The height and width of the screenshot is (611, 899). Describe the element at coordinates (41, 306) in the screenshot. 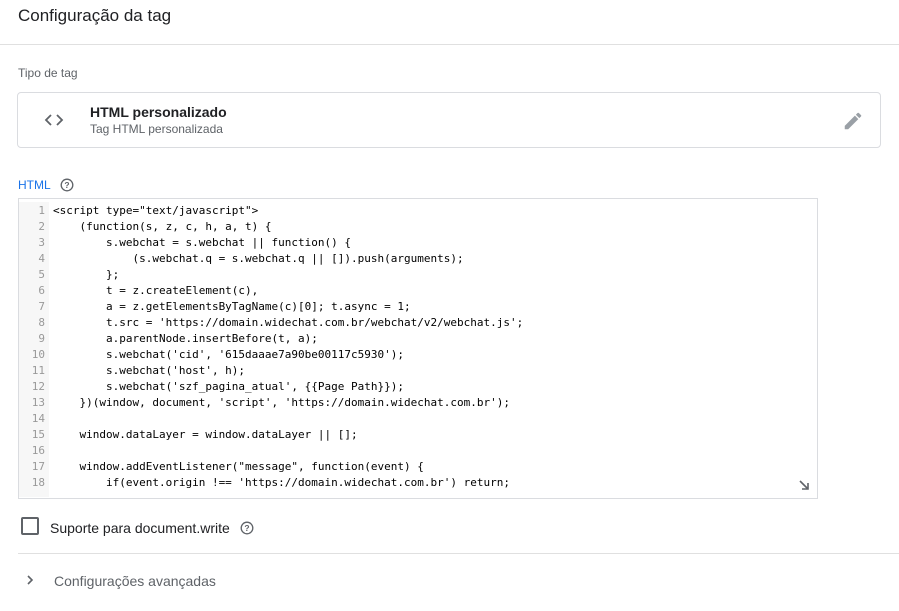

I see `line-number: 7` at that location.